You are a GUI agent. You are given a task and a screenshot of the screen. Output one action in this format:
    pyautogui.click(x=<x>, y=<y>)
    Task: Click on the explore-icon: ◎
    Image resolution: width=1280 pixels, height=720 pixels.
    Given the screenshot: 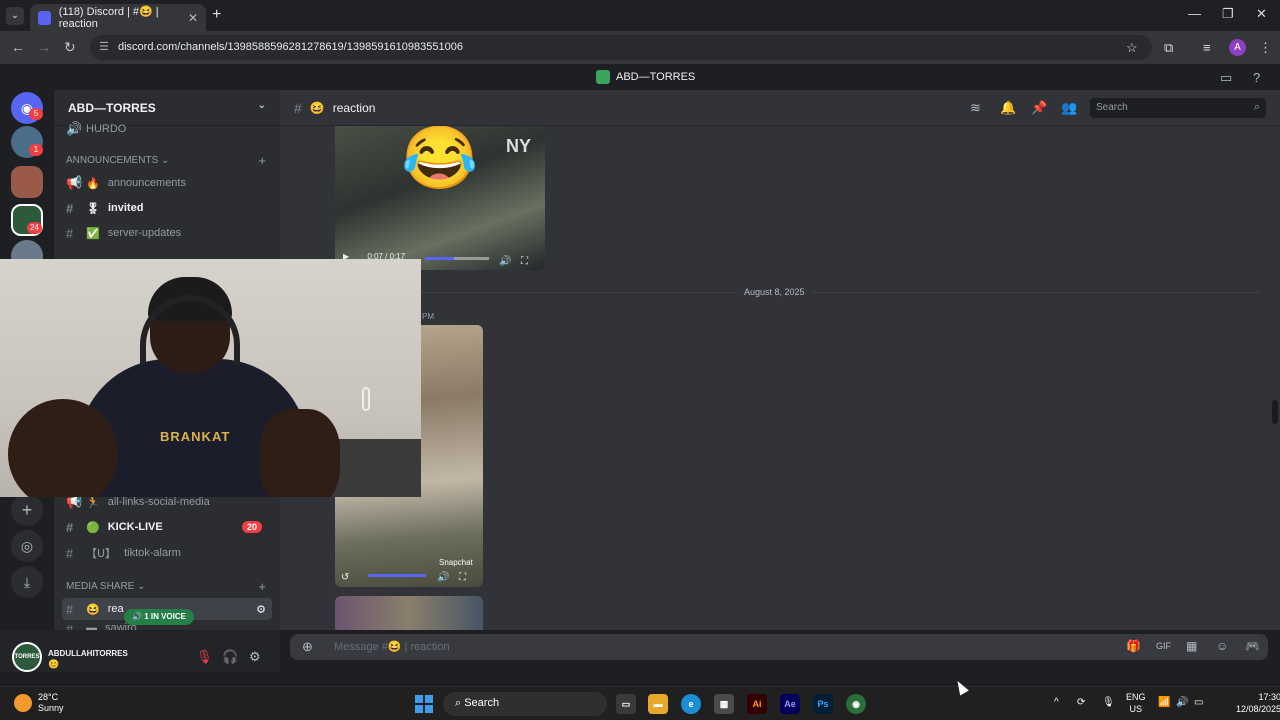 What is the action you would take?
    pyautogui.click(x=27, y=546)
    